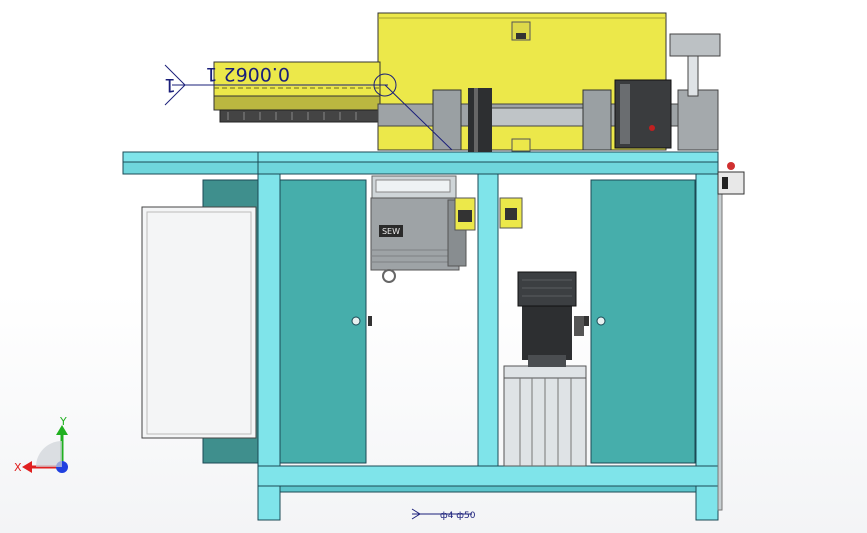 This screenshot has width=867, height=533. Describe the element at coordinates (640, 321) in the screenshot. I see `right-door` at that location.